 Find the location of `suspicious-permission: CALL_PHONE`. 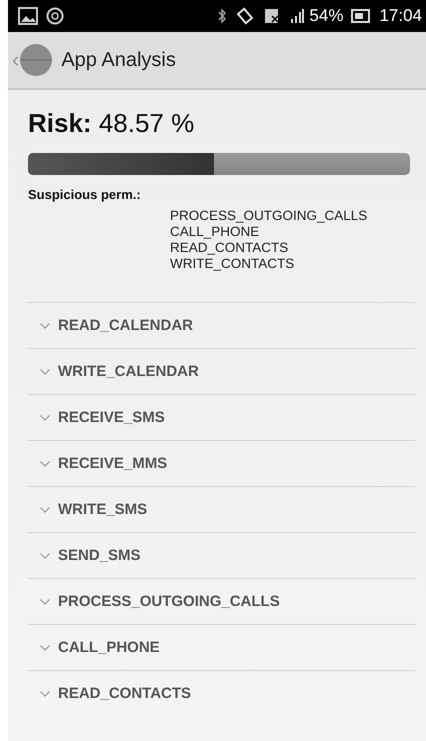

suspicious-permission: CALL_PHONE is located at coordinates (215, 232).